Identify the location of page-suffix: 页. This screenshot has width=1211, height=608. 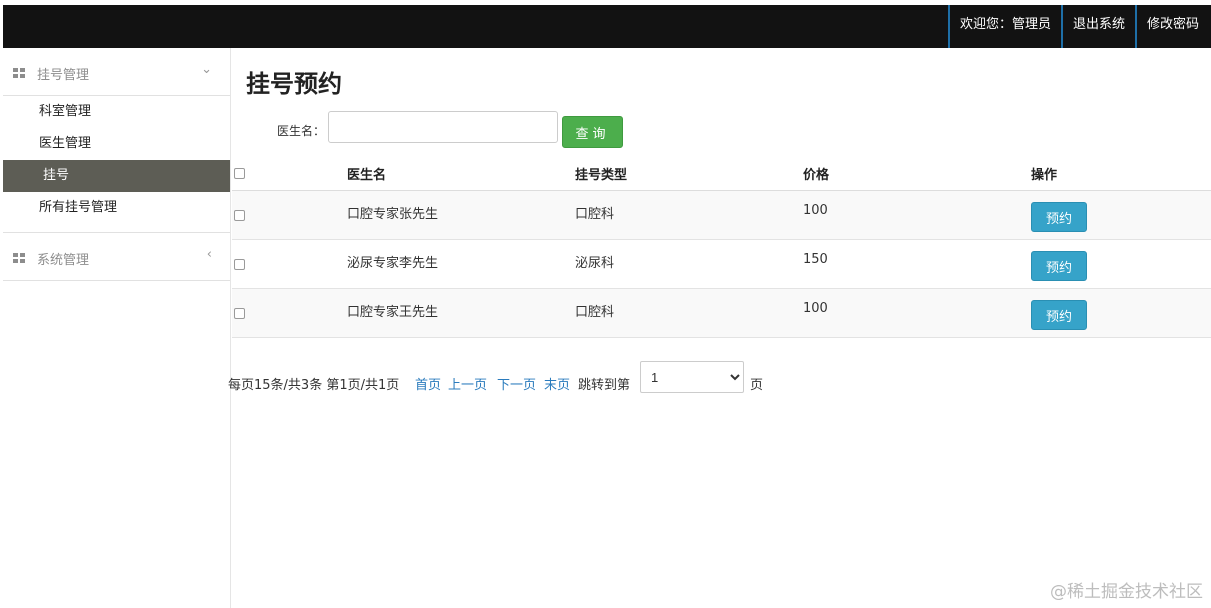
(757, 385).